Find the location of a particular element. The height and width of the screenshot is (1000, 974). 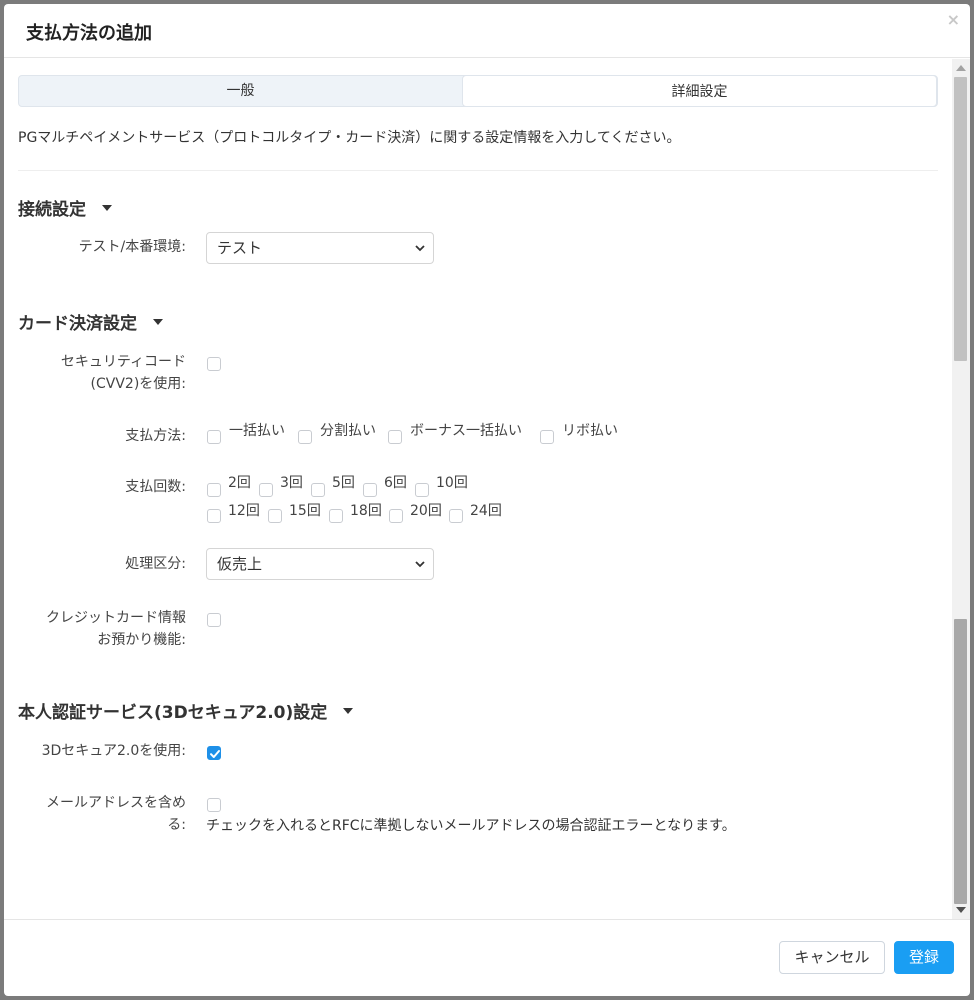

count-20-checkbox is located at coordinates (396, 516).